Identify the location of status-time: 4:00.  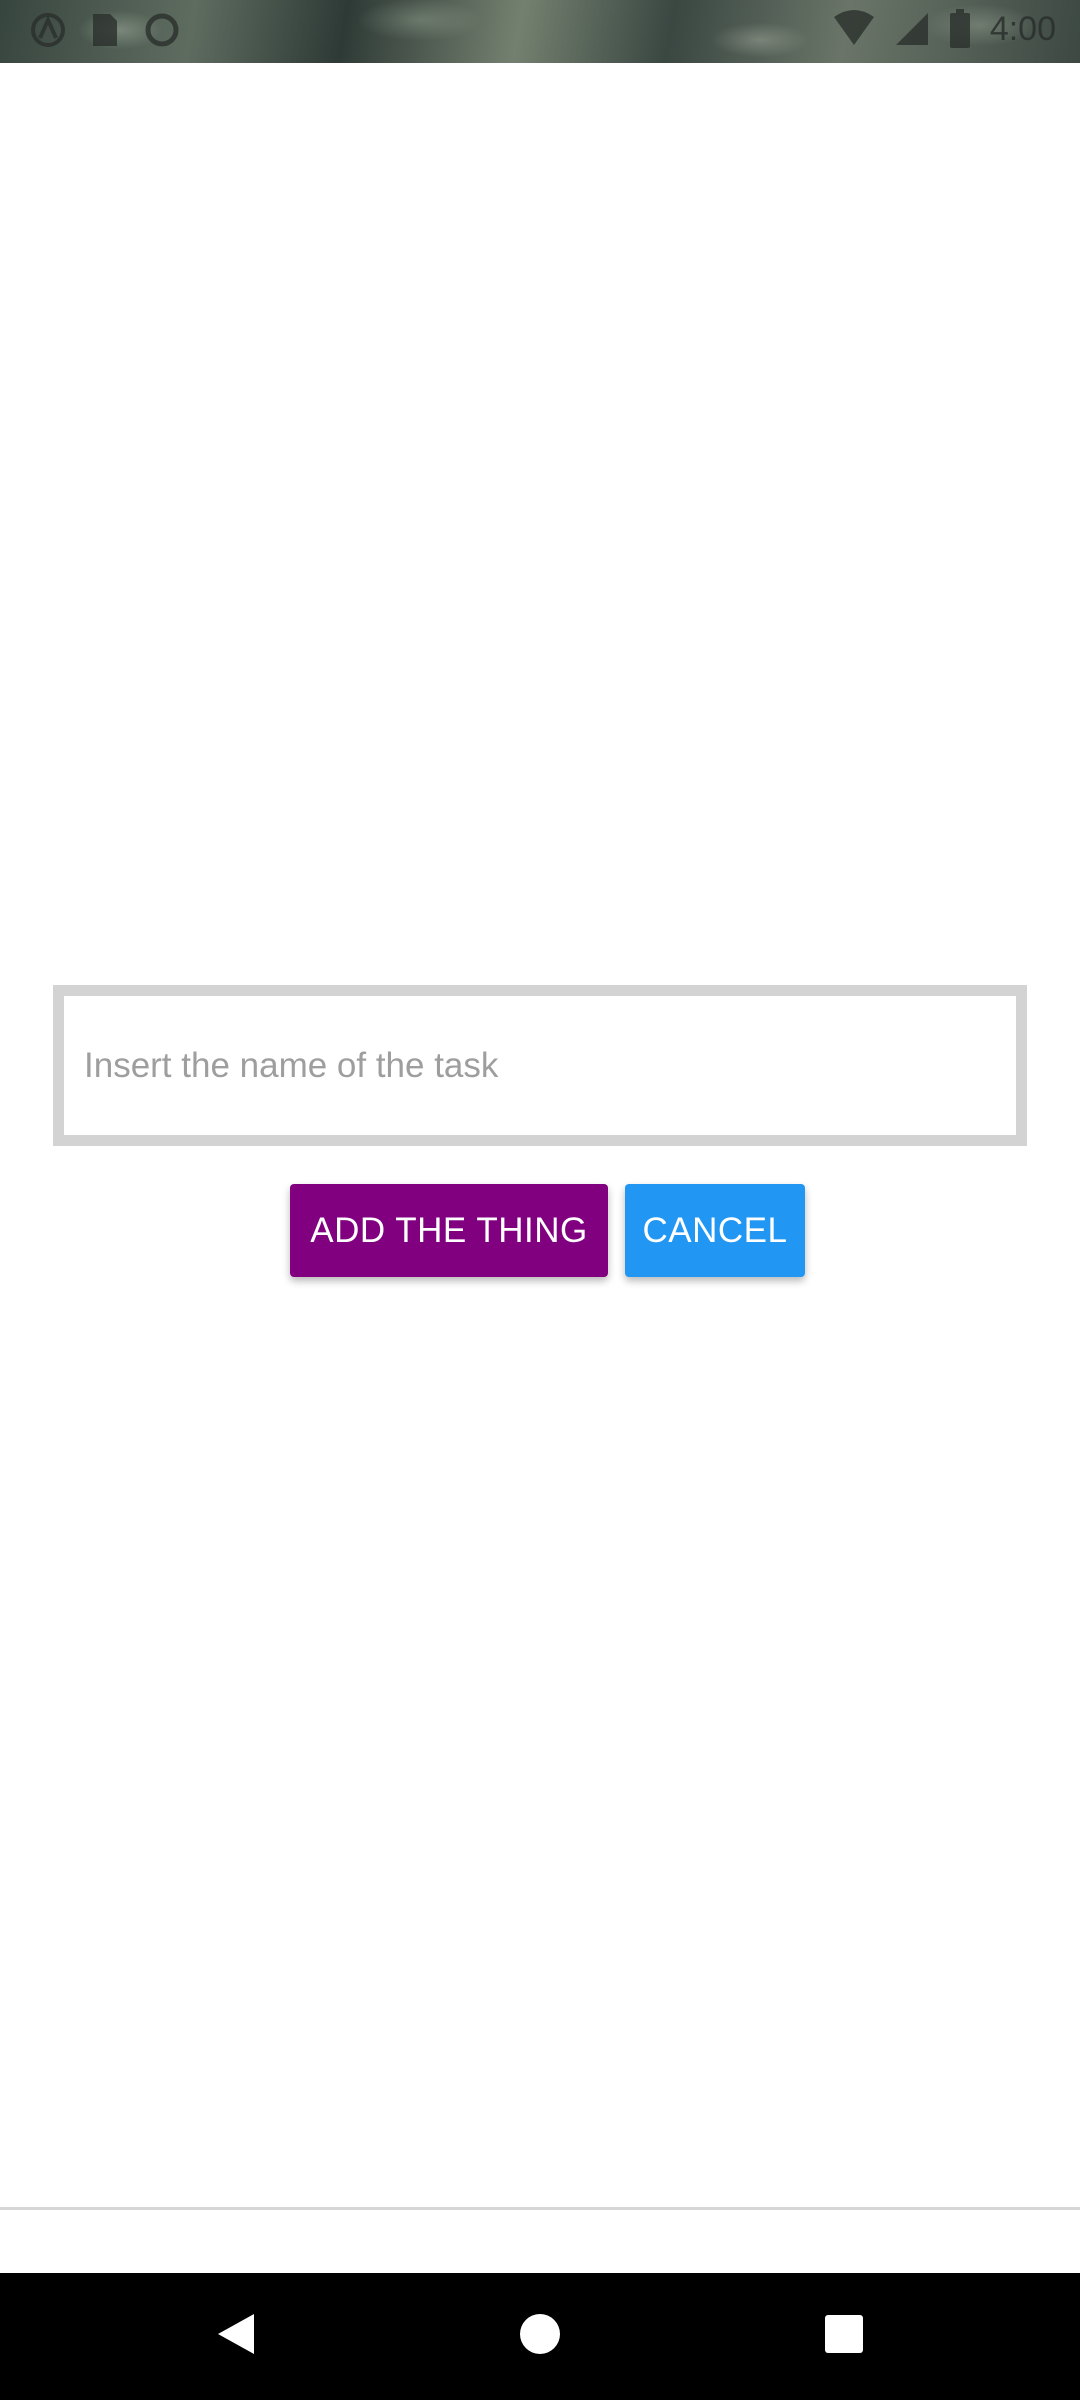
(1022, 28).